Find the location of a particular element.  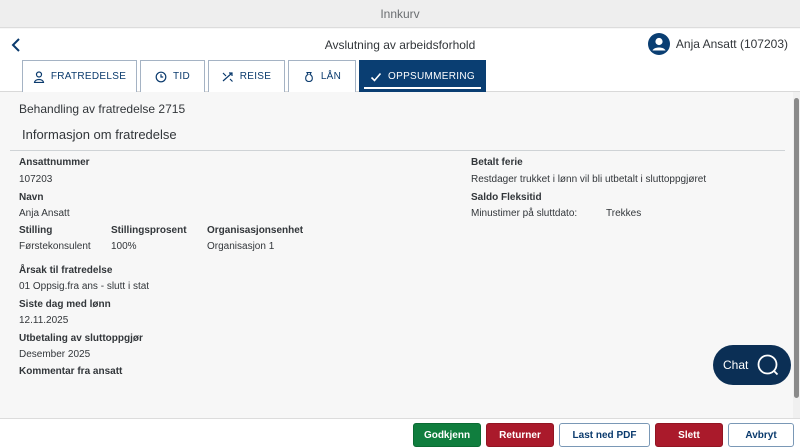

check-icon is located at coordinates (376, 77).